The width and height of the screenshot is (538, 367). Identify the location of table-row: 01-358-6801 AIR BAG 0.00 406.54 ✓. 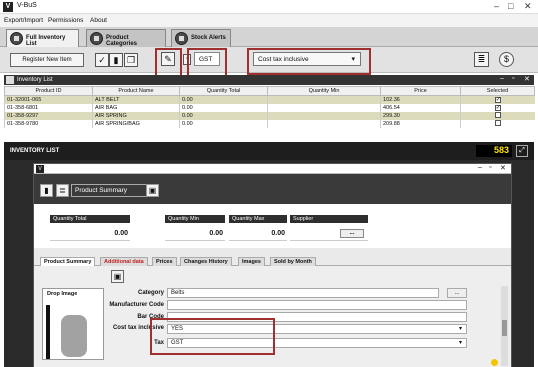
(269, 107).